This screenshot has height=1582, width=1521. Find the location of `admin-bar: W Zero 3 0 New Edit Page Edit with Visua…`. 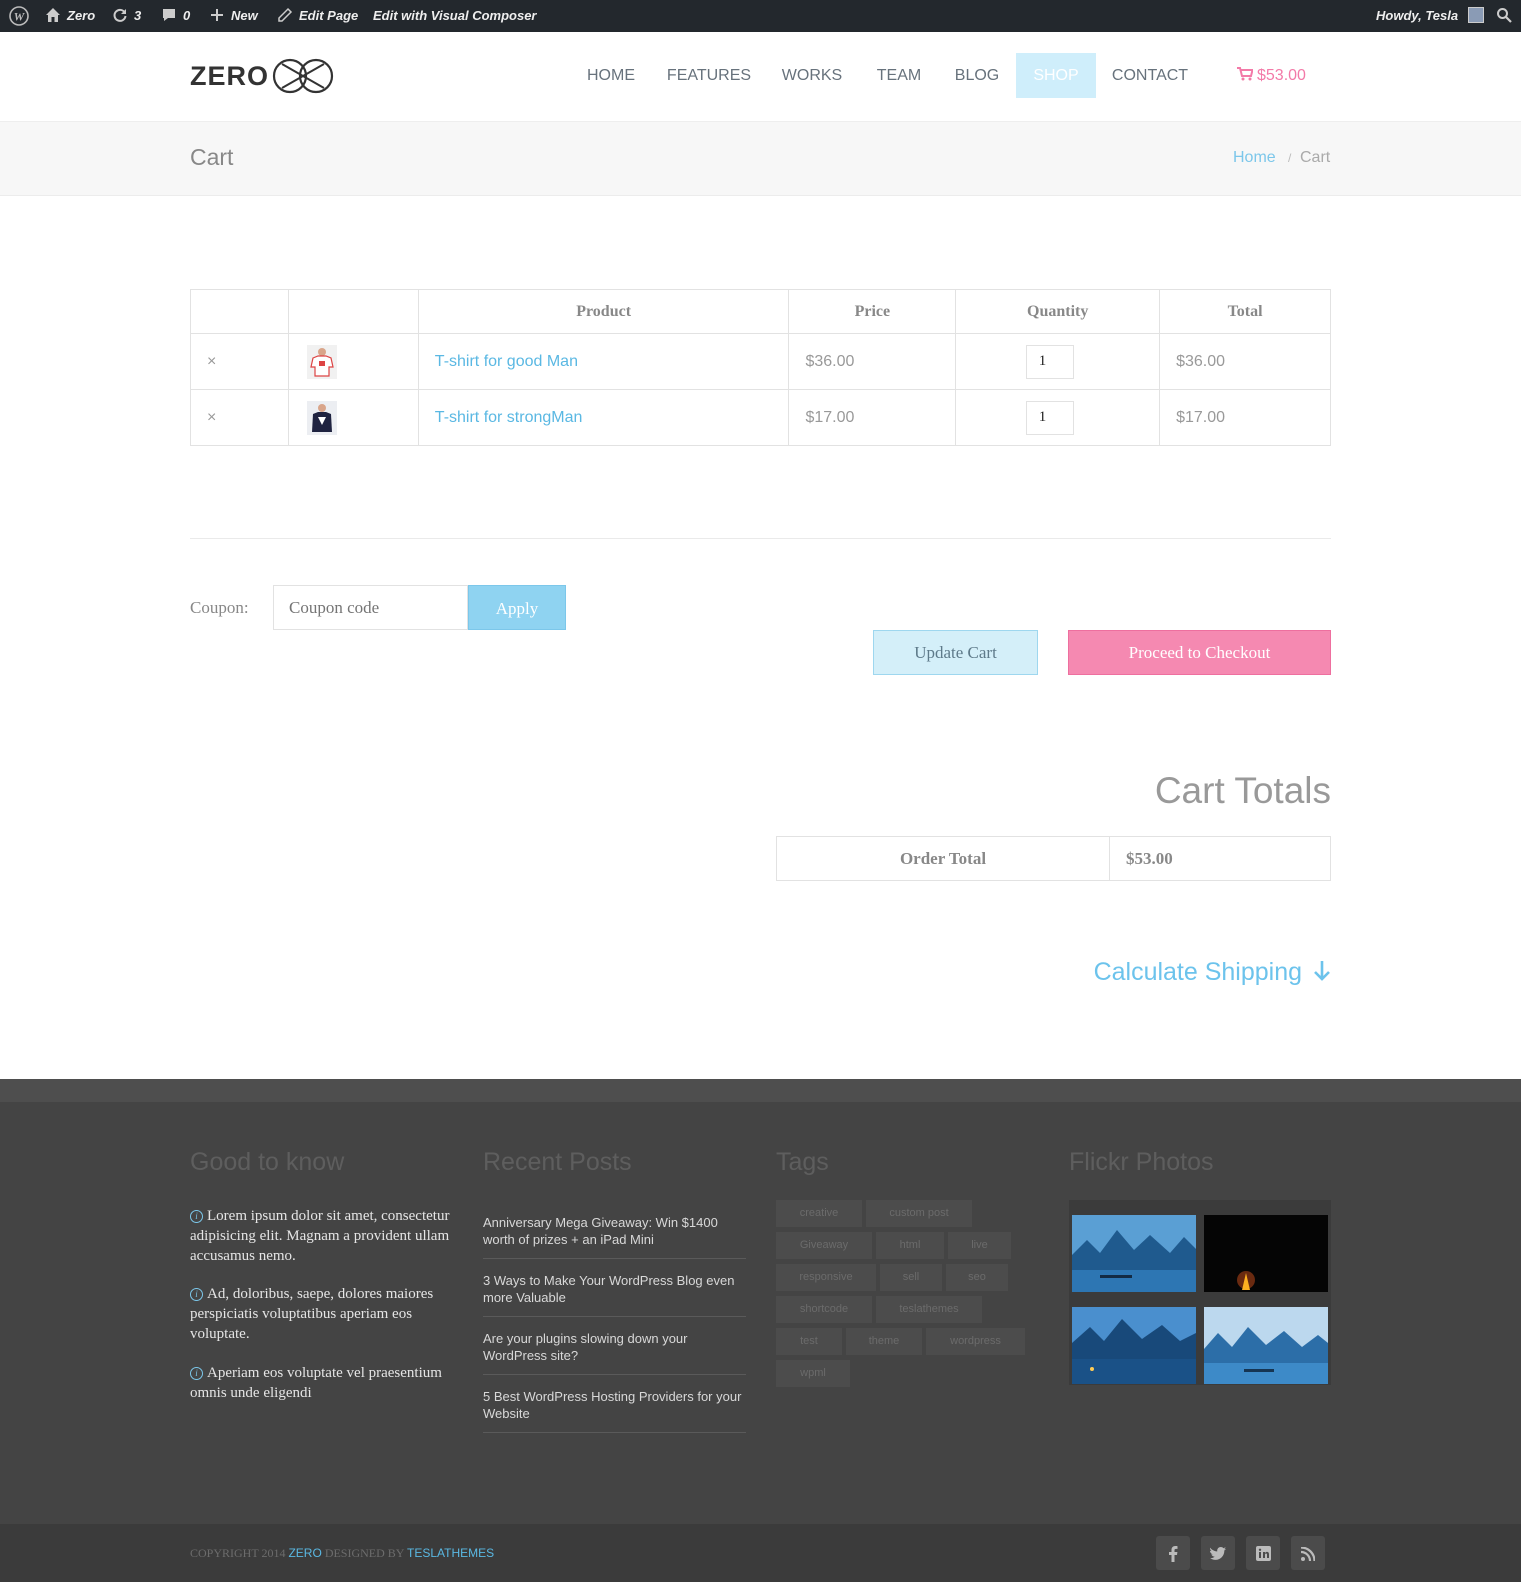

admin-bar: W Zero 3 0 New Edit Page Edit with Visua… is located at coordinates (760, 16).